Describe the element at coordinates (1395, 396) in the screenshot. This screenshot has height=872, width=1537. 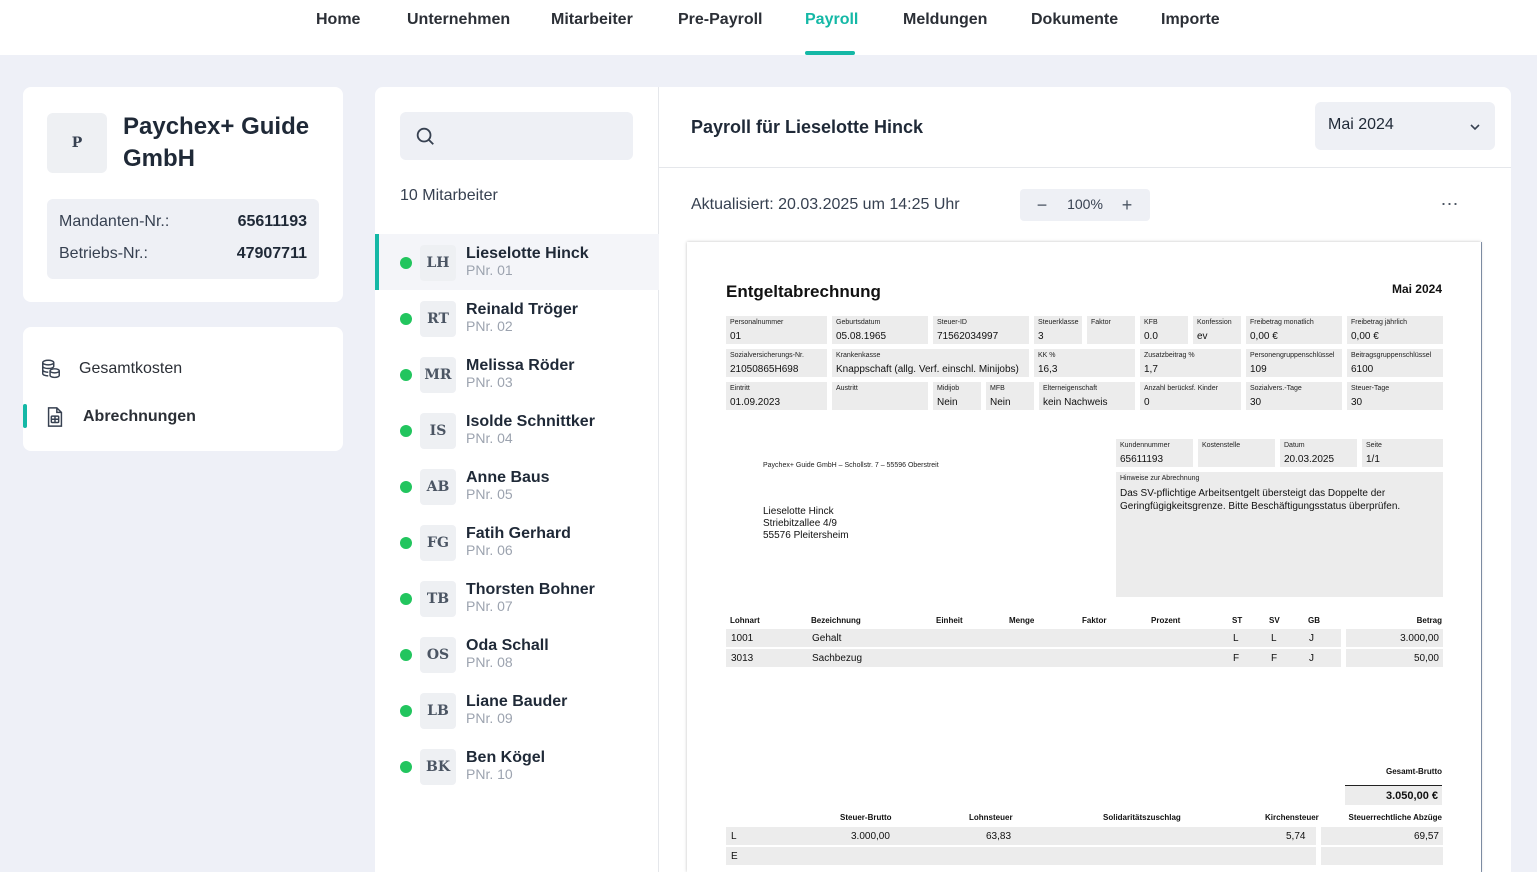
I see `field-steuer-tage: Steuer-Tage 30` at that location.